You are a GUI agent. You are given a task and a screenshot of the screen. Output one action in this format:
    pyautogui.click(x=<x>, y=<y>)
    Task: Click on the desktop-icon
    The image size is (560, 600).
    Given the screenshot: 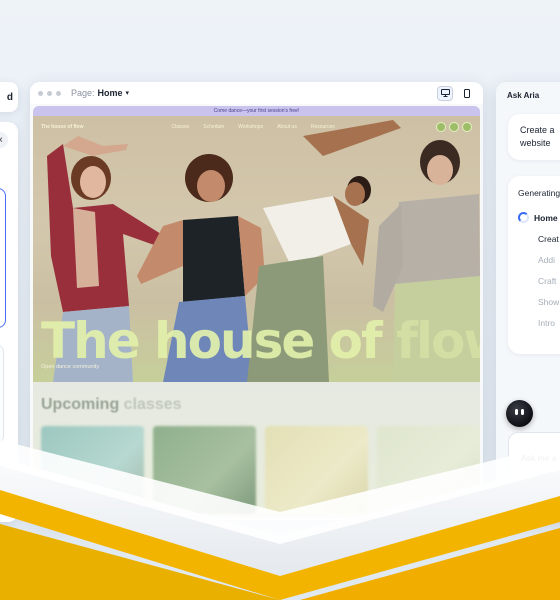 What is the action you would take?
    pyautogui.click(x=445, y=93)
    